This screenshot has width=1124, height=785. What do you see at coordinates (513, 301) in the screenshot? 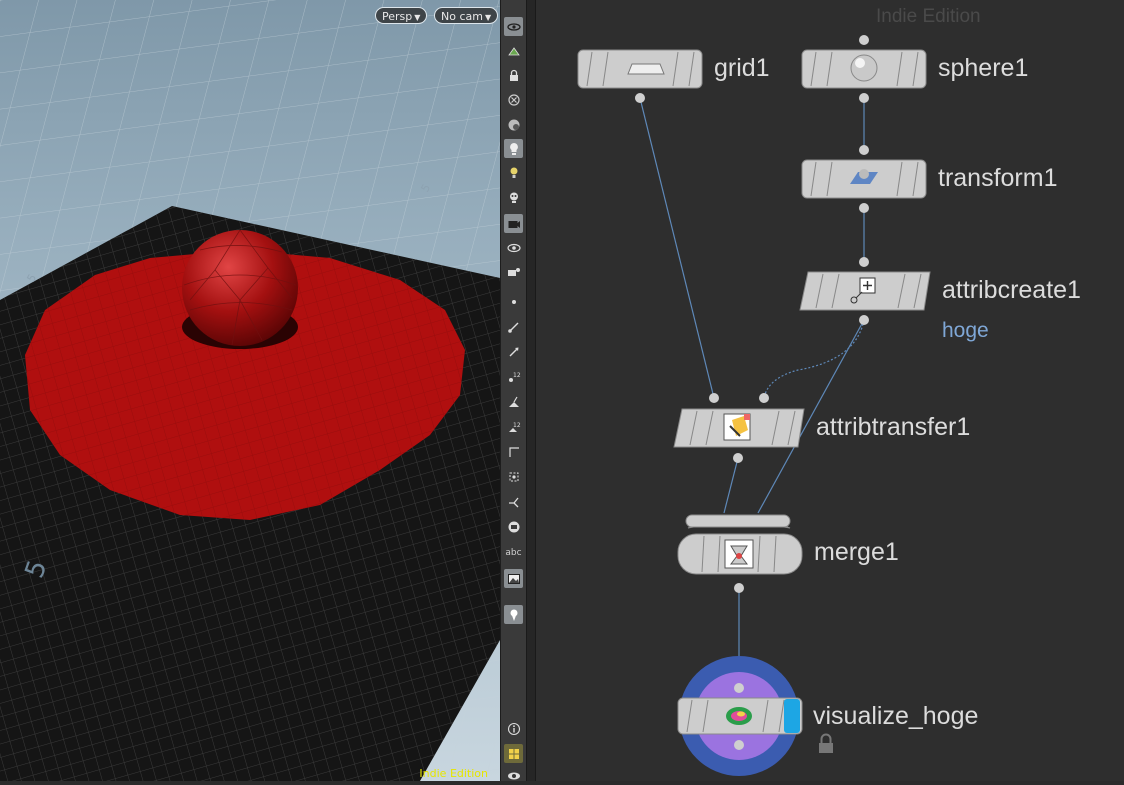
I see `point-icon` at bounding box center [513, 301].